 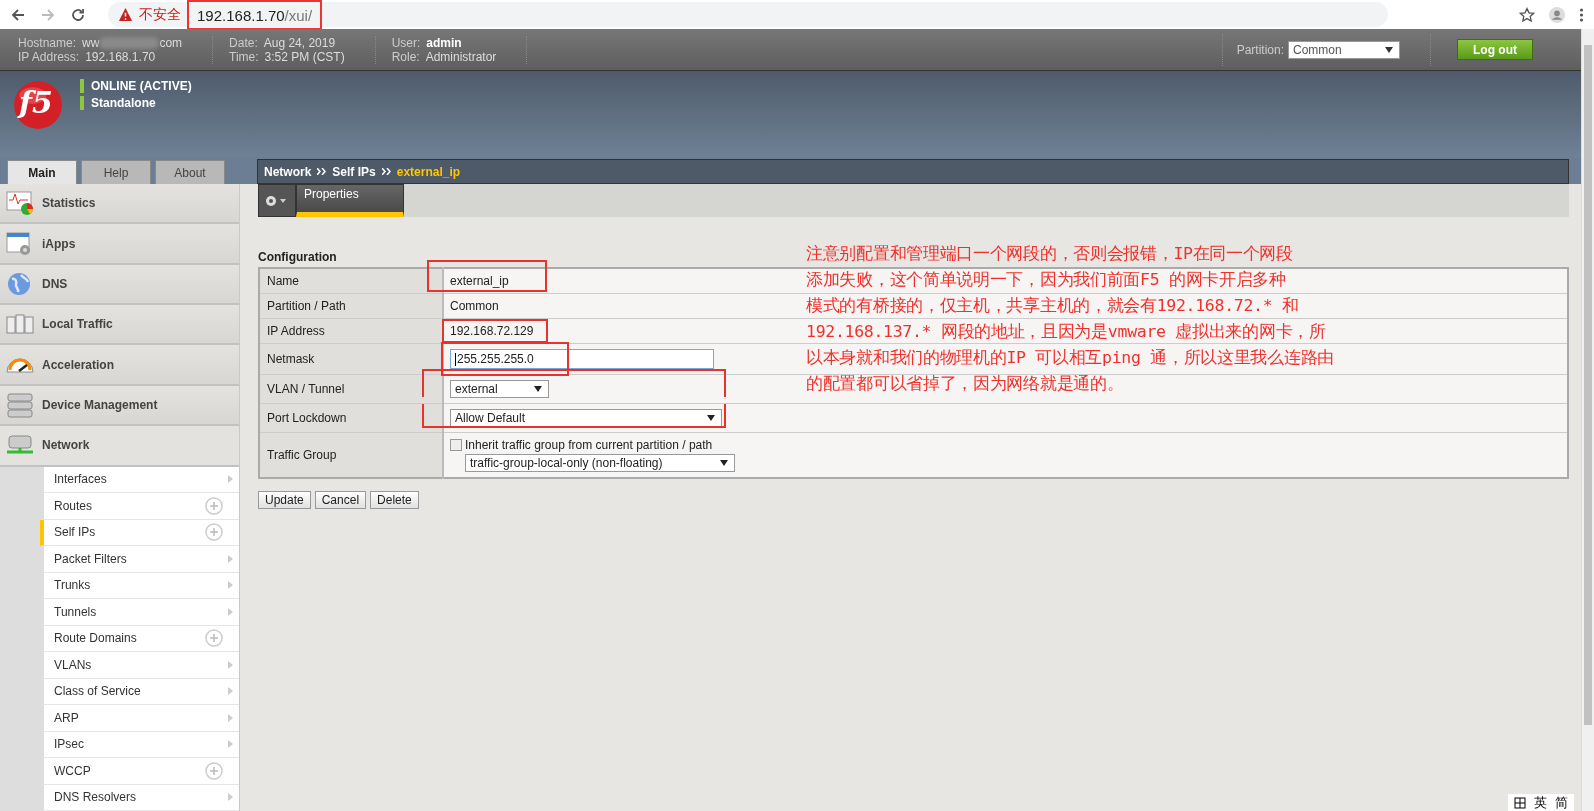 What do you see at coordinates (351, 306) in the screenshot?
I see `field-label: Partition / Path` at bounding box center [351, 306].